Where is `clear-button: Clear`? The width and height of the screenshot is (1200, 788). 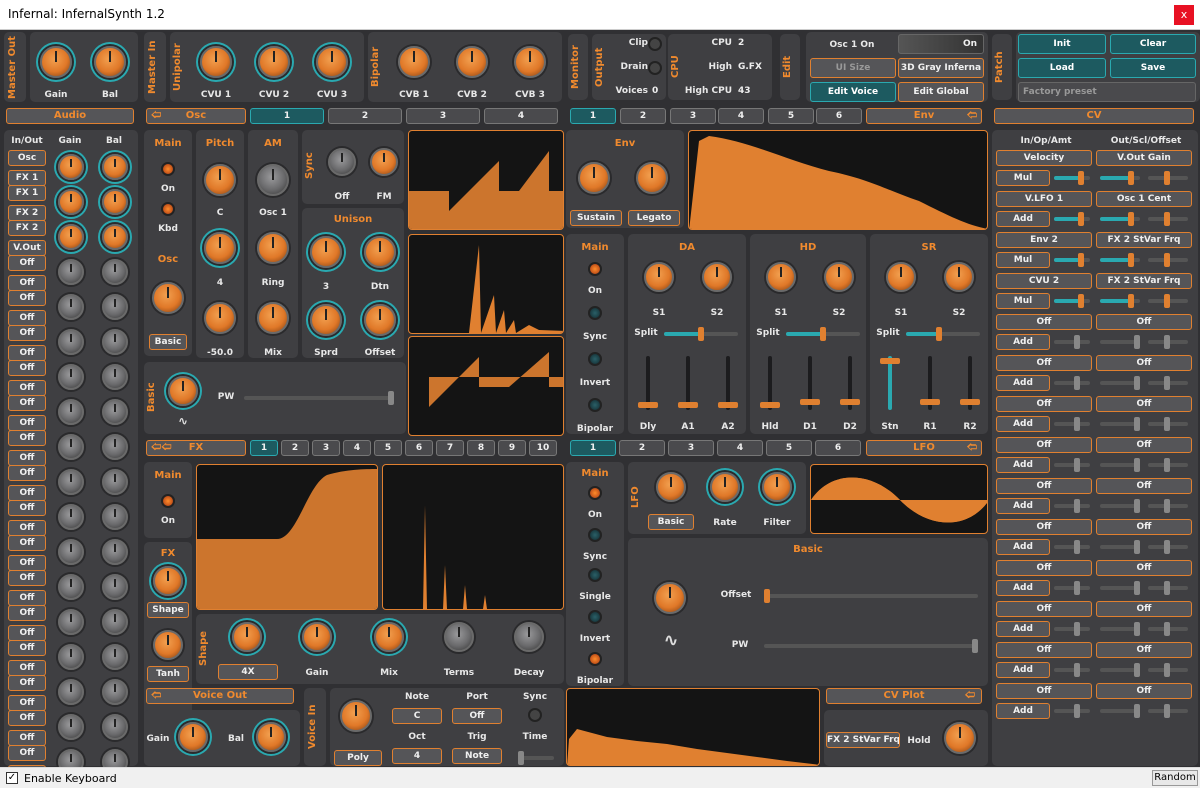
clear-button: Clear is located at coordinates (1153, 44).